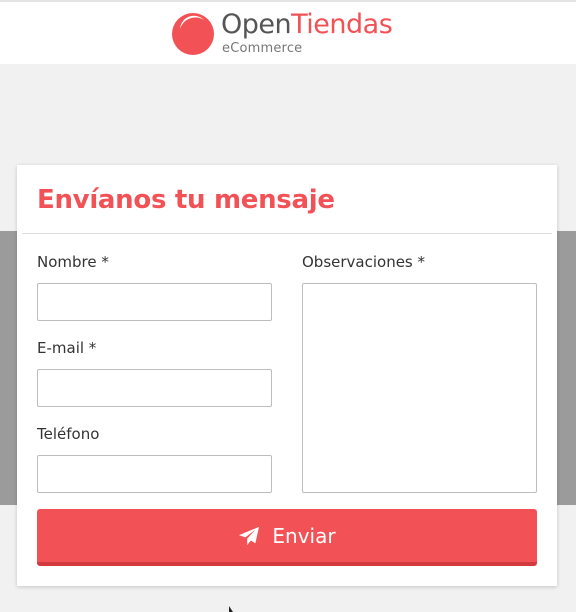 Image resolution: width=576 pixels, height=612 pixels. I want to click on phone-label: Teléfono, so click(68, 434).